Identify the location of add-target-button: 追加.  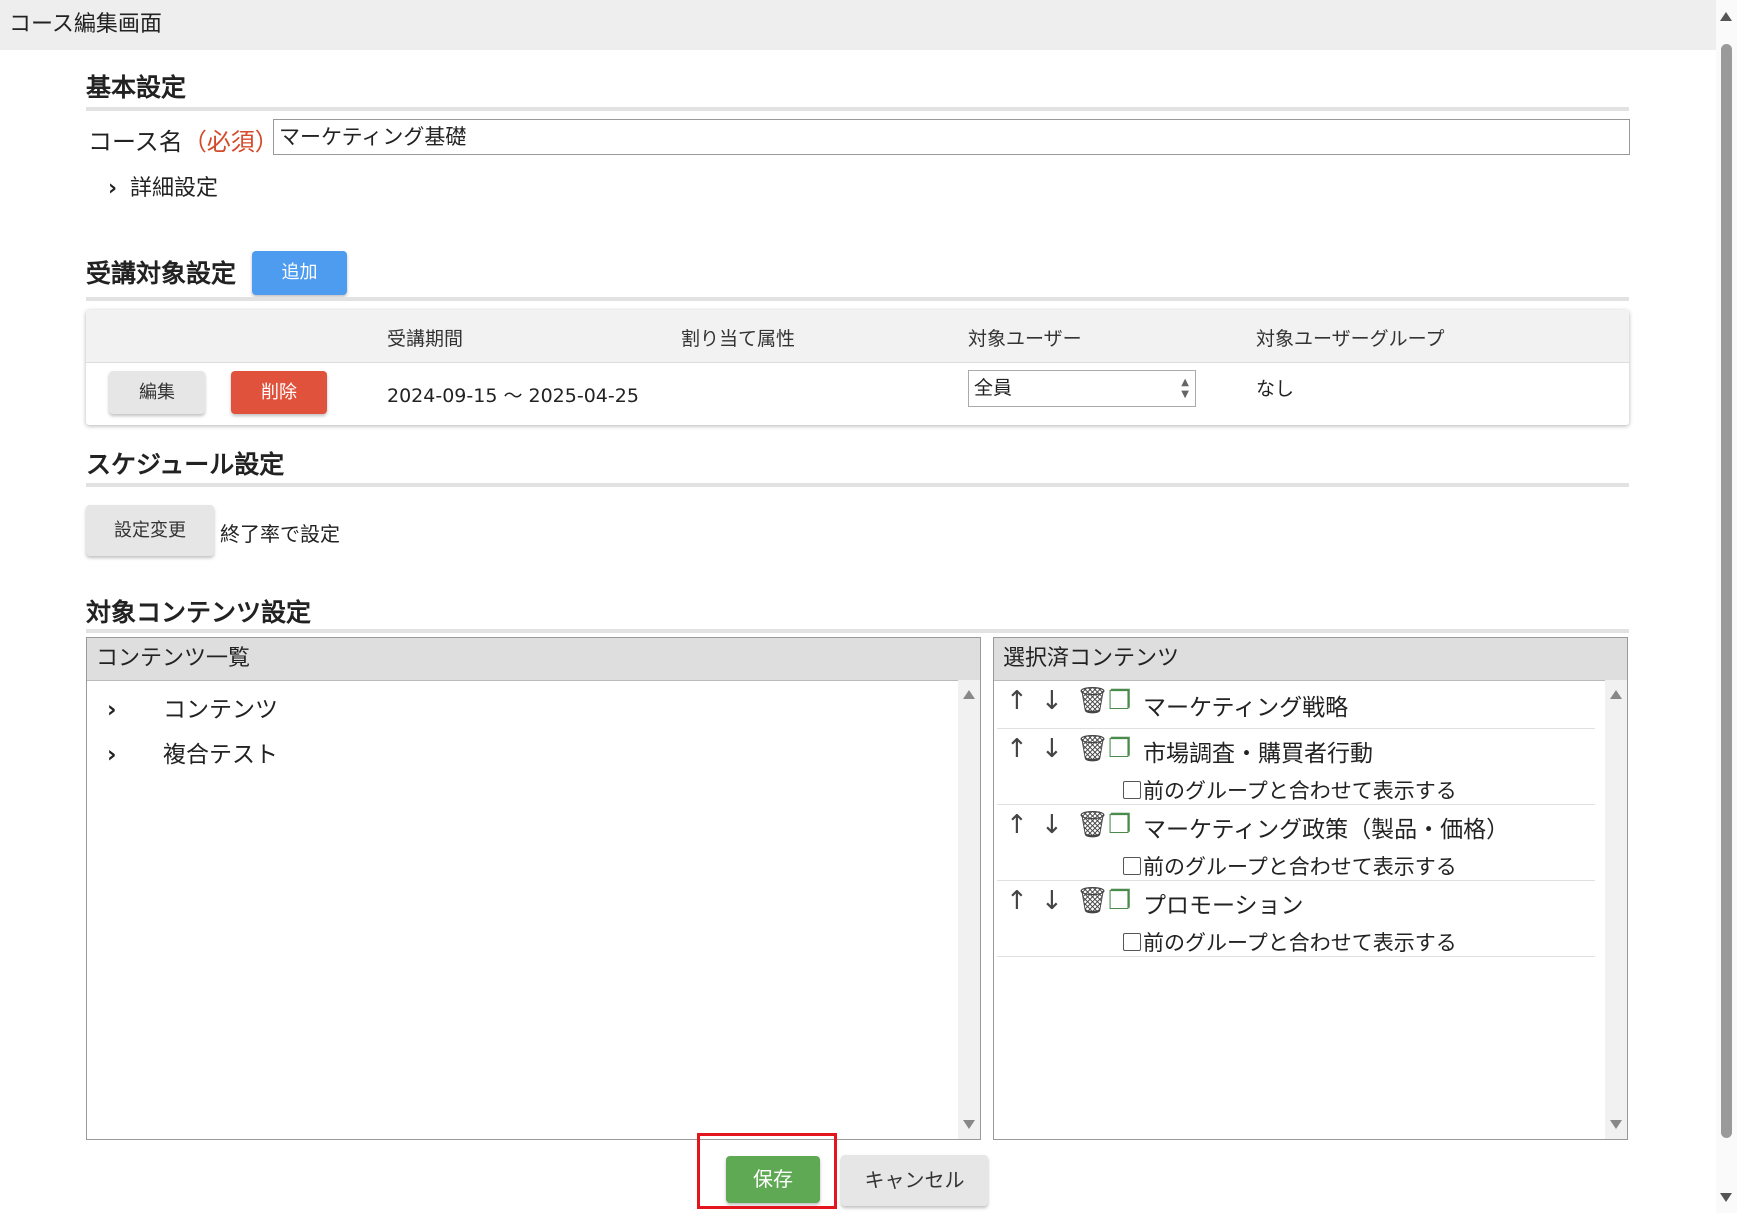
(299, 273).